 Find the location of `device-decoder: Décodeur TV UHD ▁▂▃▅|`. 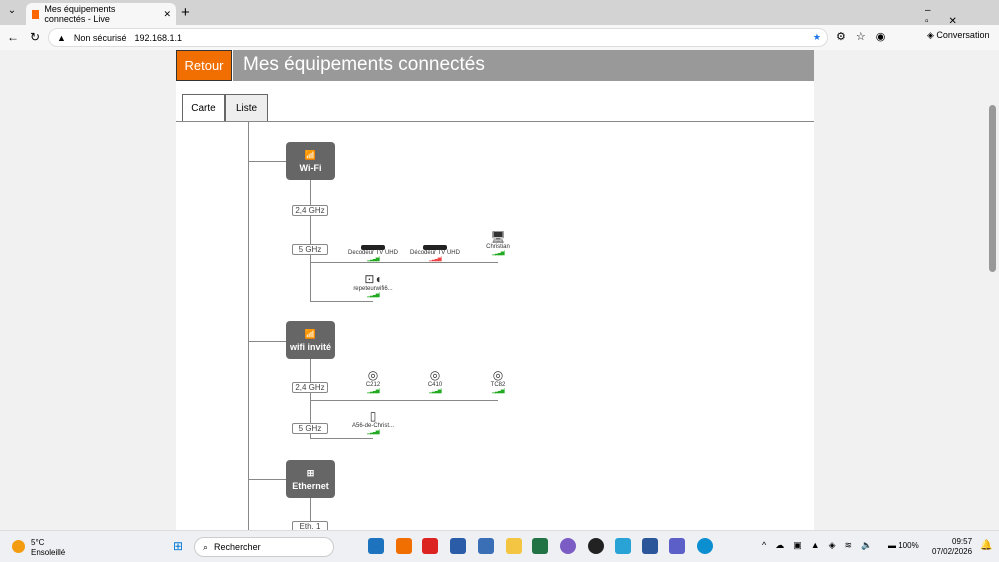

device-decoder: Décodeur TV UHD ▁▂▃▅| is located at coordinates (435, 248).